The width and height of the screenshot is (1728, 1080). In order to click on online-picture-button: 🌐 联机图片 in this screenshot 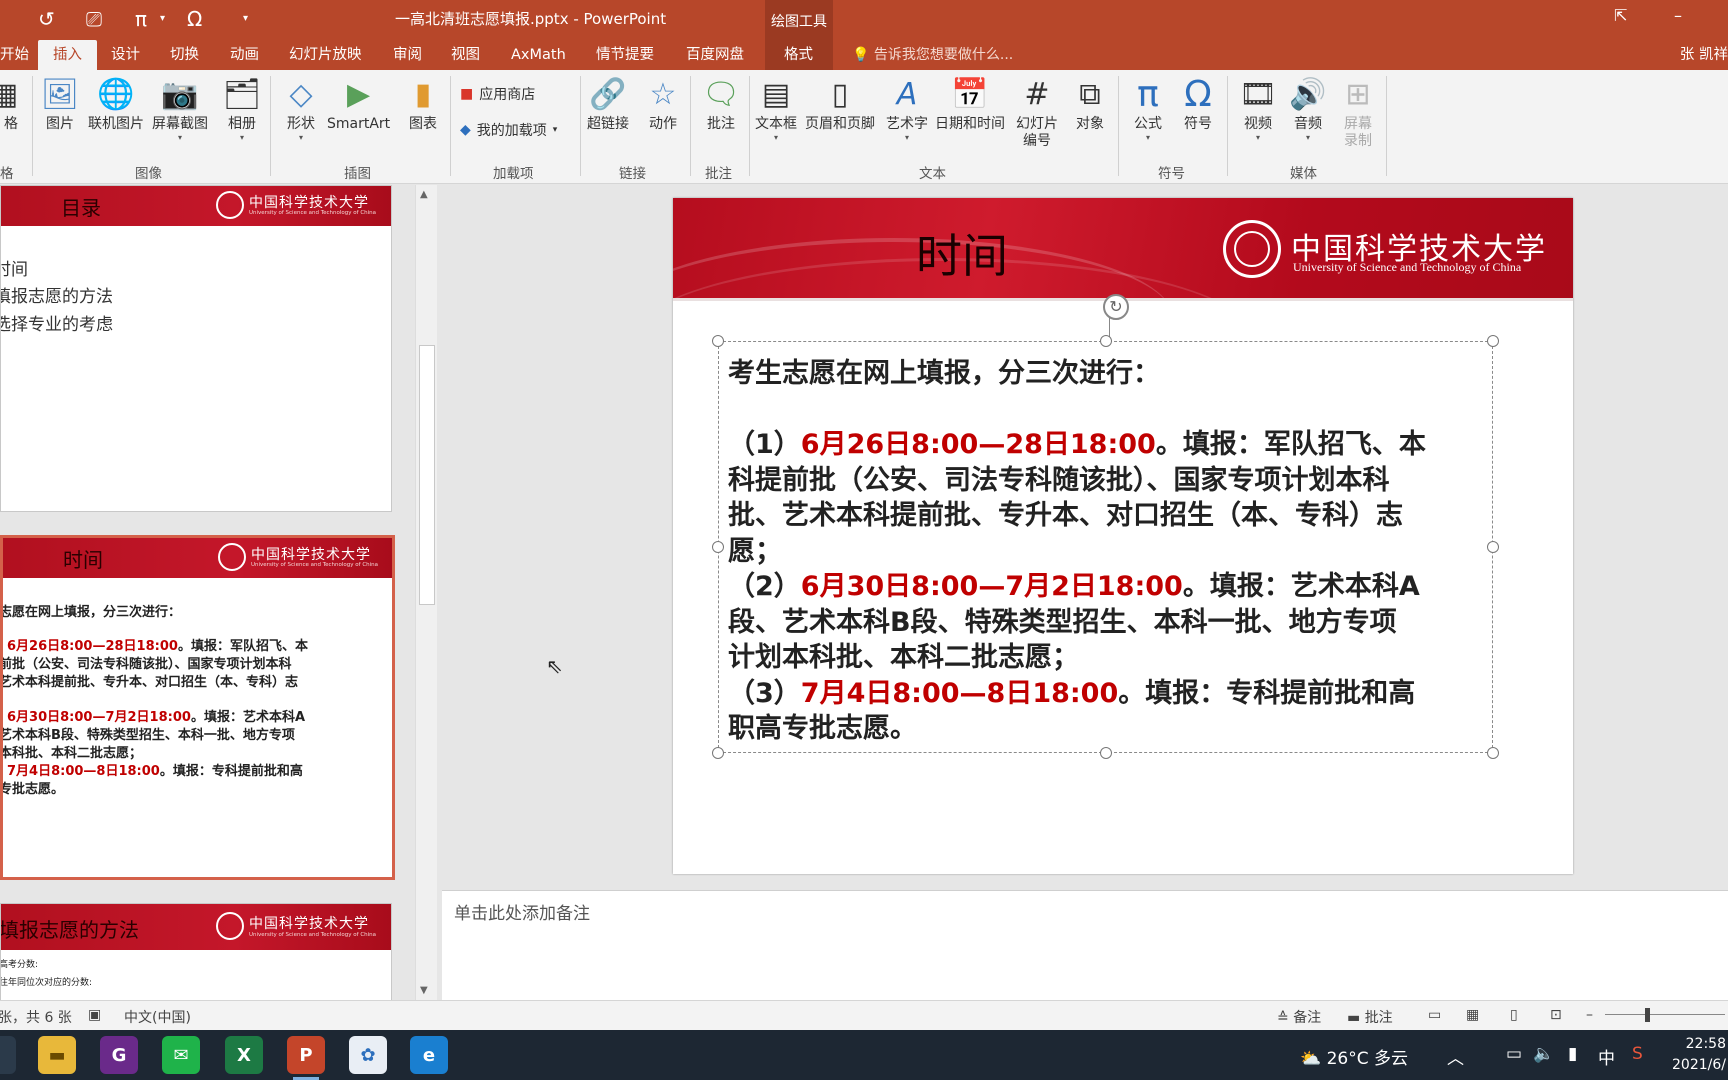, I will do `click(116, 104)`.